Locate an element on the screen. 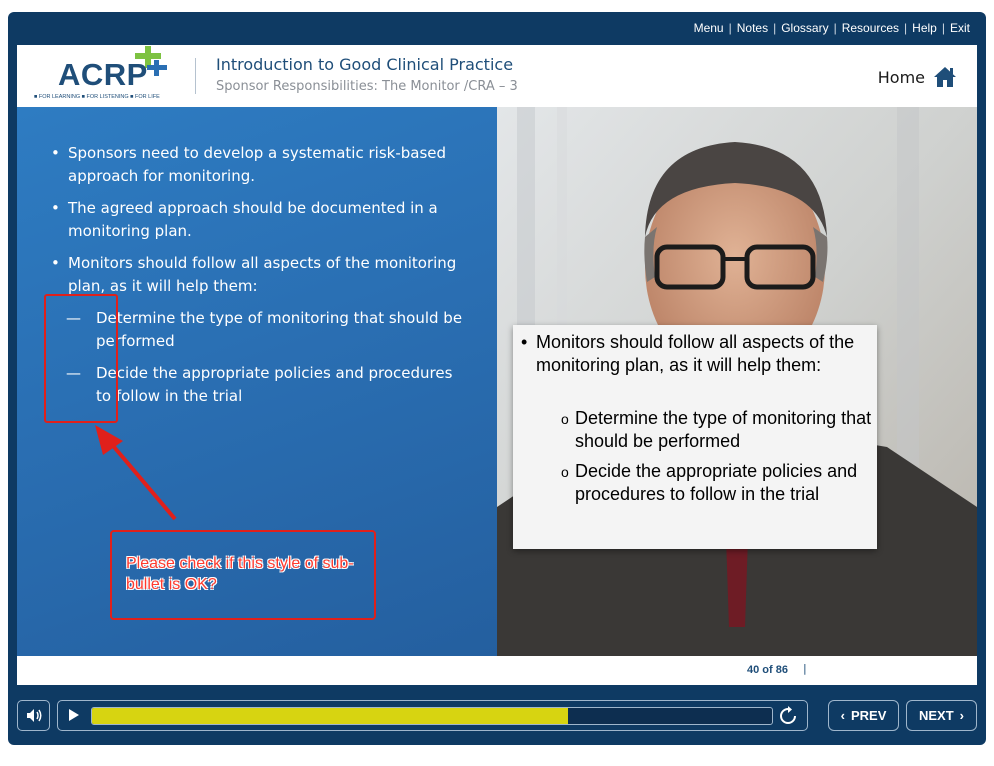 The height and width of the screenshot is (766, 994). nav-help: Help is located at coordinates (924, 28).